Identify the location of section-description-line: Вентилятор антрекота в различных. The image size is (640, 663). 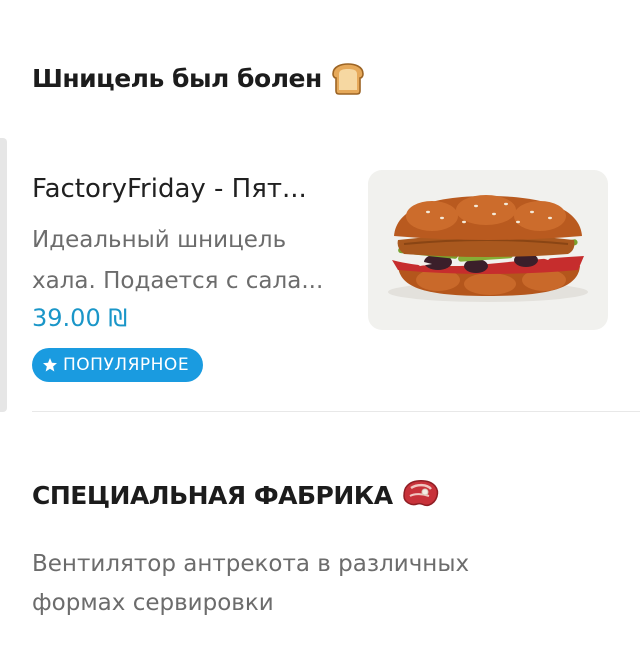
(251, 564).